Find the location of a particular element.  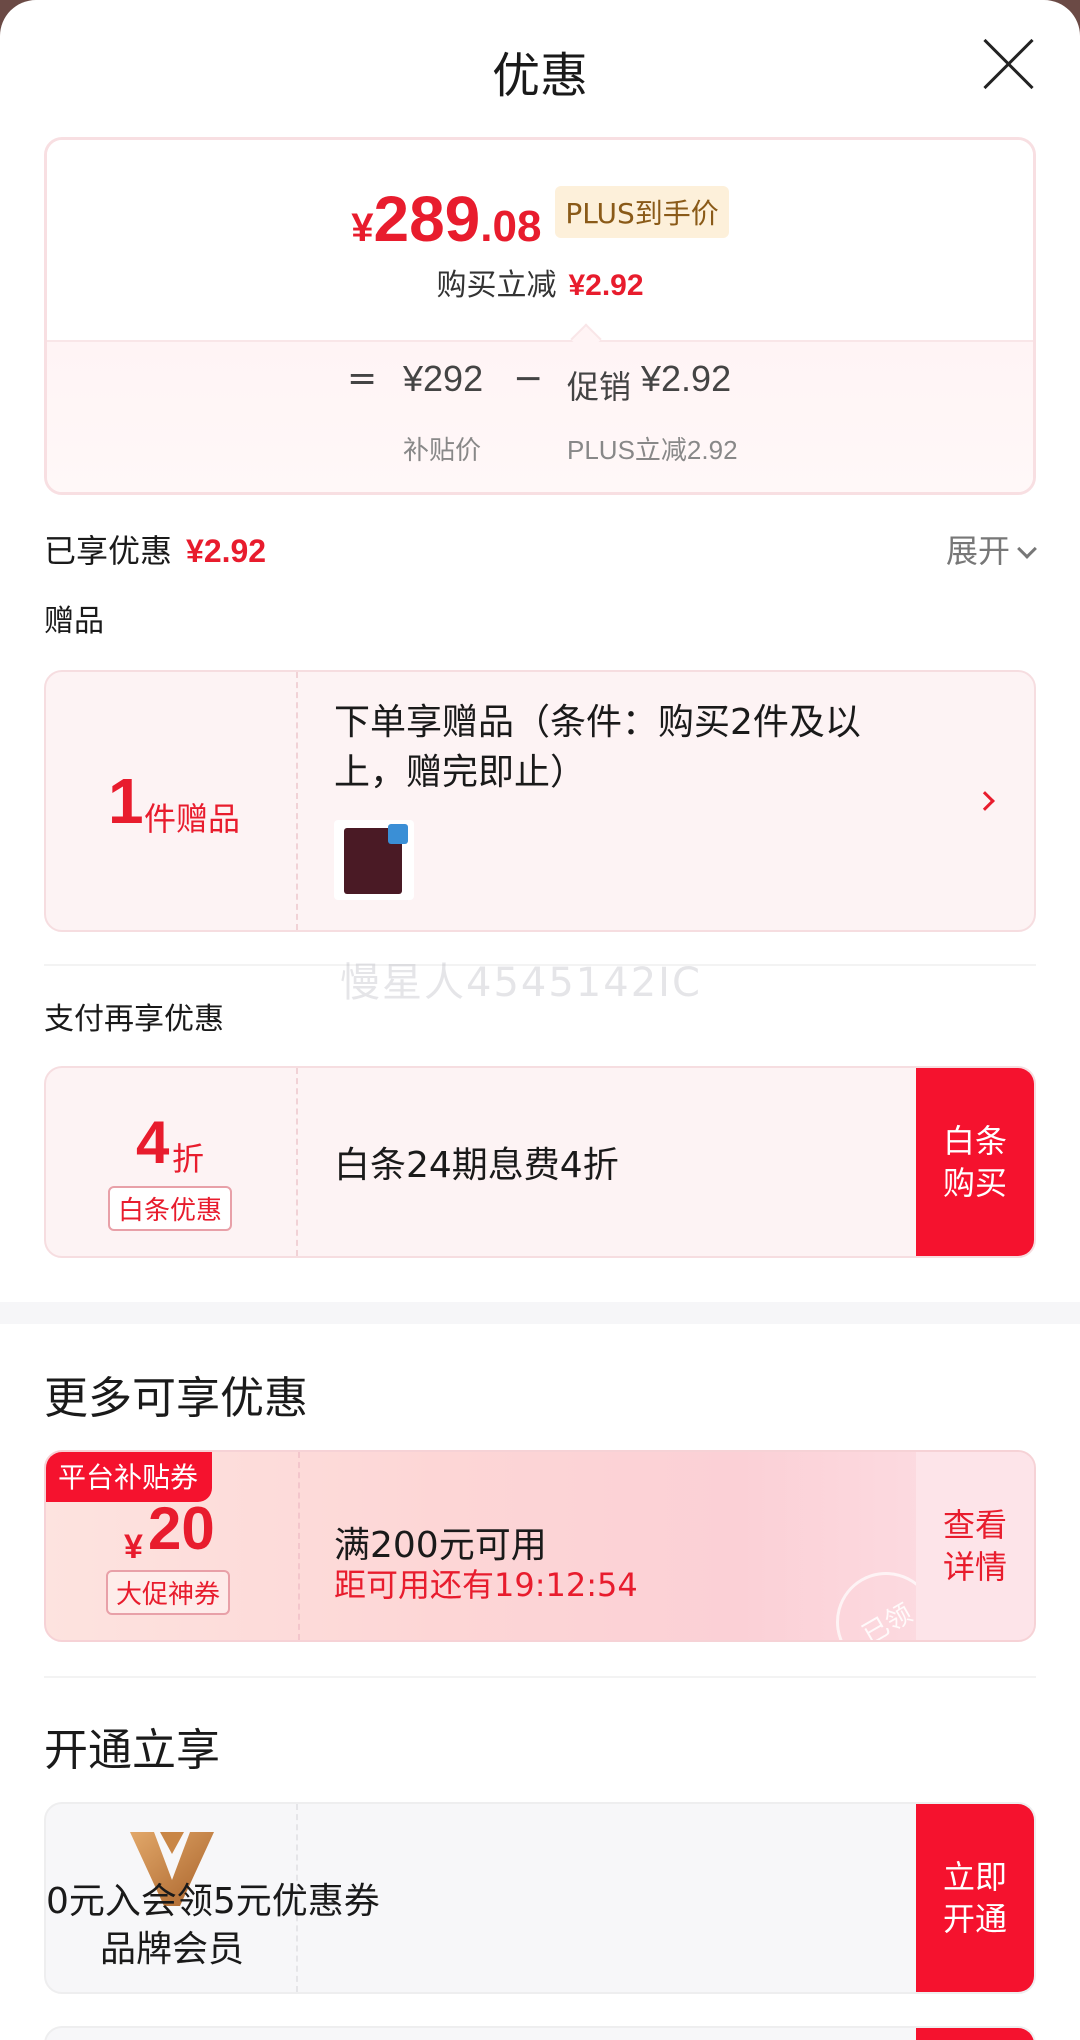

expand-label: 展开 is located at coordinates (977, 551).